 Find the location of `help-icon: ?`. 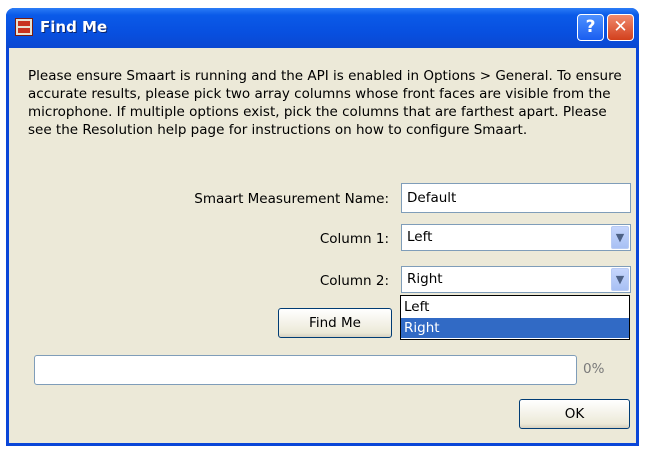

help-icon: ? is located at coordinates (590, 27).